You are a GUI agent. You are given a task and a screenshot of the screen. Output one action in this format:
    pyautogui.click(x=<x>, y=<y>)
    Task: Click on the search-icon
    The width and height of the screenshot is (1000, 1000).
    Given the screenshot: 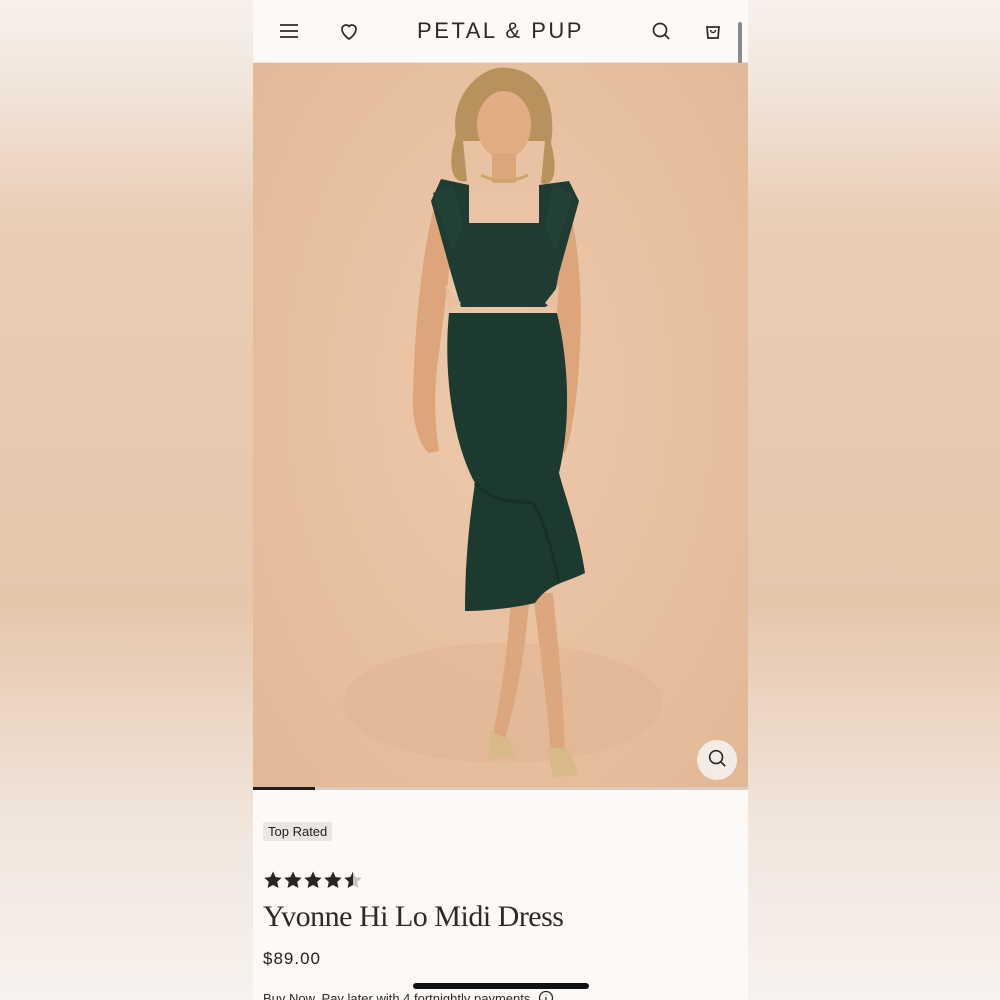 What is the action you would take?
    pyautogui.click(x=661, y=31)
    